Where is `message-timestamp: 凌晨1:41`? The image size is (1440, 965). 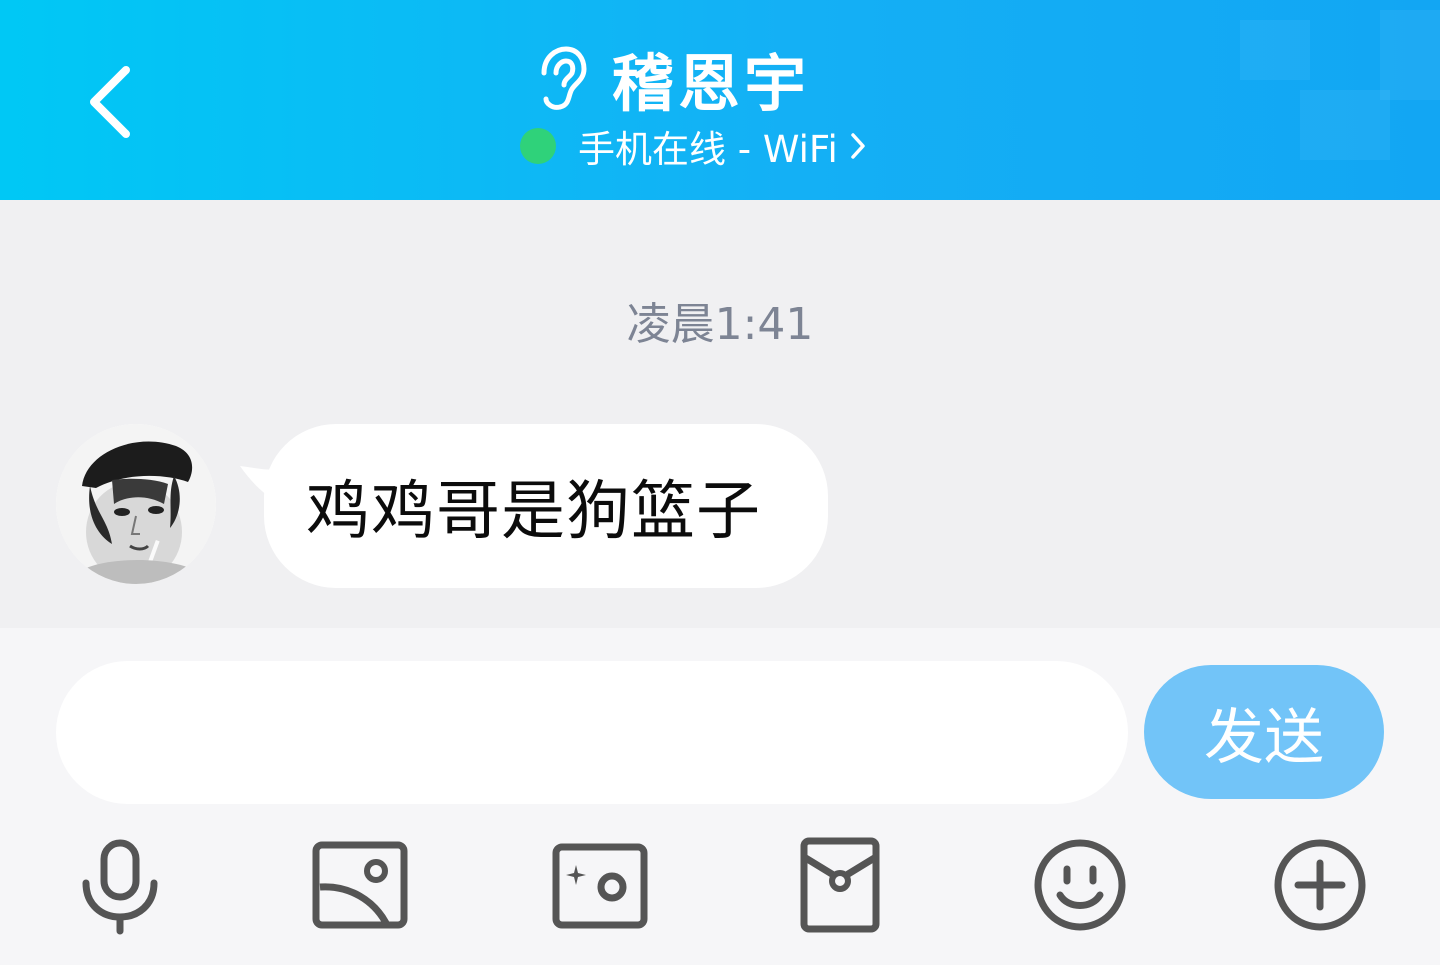 message-timestamp: 凌晨1:41 is located at coordinates (720, 324).